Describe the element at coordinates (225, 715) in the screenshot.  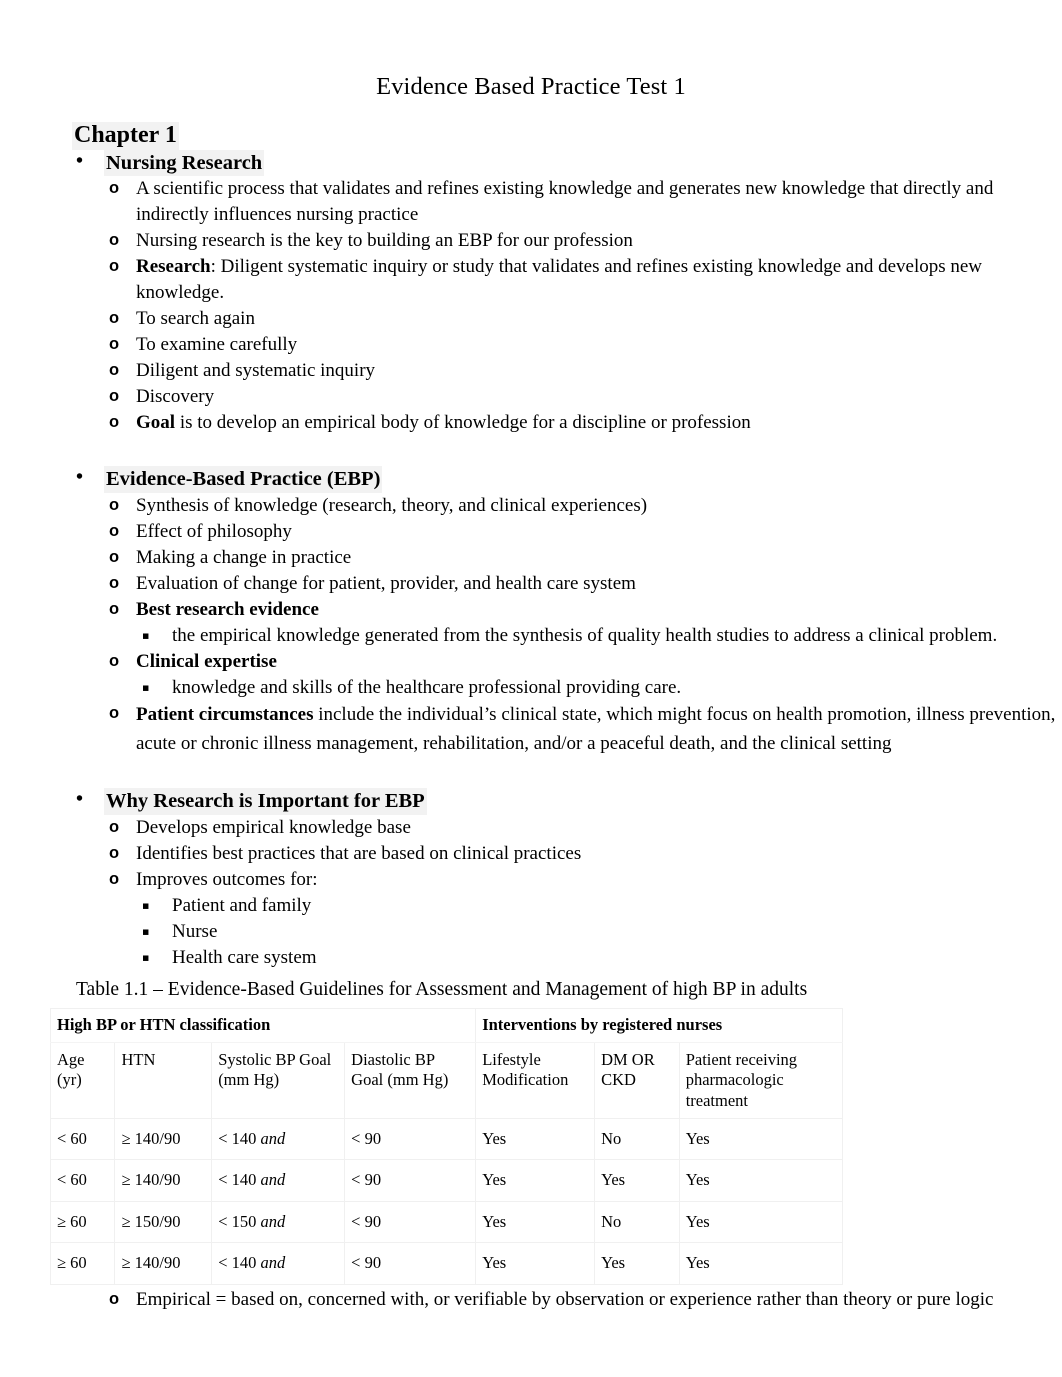
I see `list-item-bold-lead: Patient circumstances` at that location.